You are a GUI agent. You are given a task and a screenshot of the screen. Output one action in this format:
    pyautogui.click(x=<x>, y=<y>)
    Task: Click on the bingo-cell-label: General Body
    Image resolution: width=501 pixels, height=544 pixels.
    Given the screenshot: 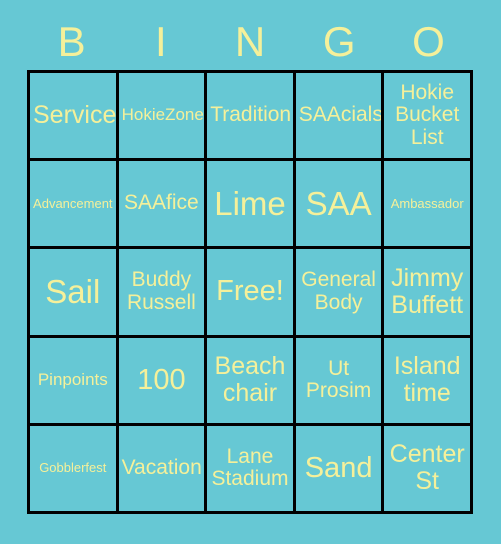 What is the action you would take?
    pyautogui.click(x=338, y=291)
    